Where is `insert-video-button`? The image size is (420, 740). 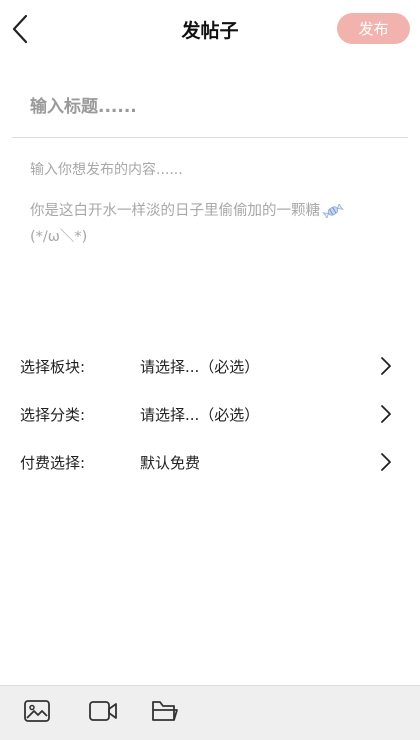
insert-video-button is located at coordinates (103, 711).